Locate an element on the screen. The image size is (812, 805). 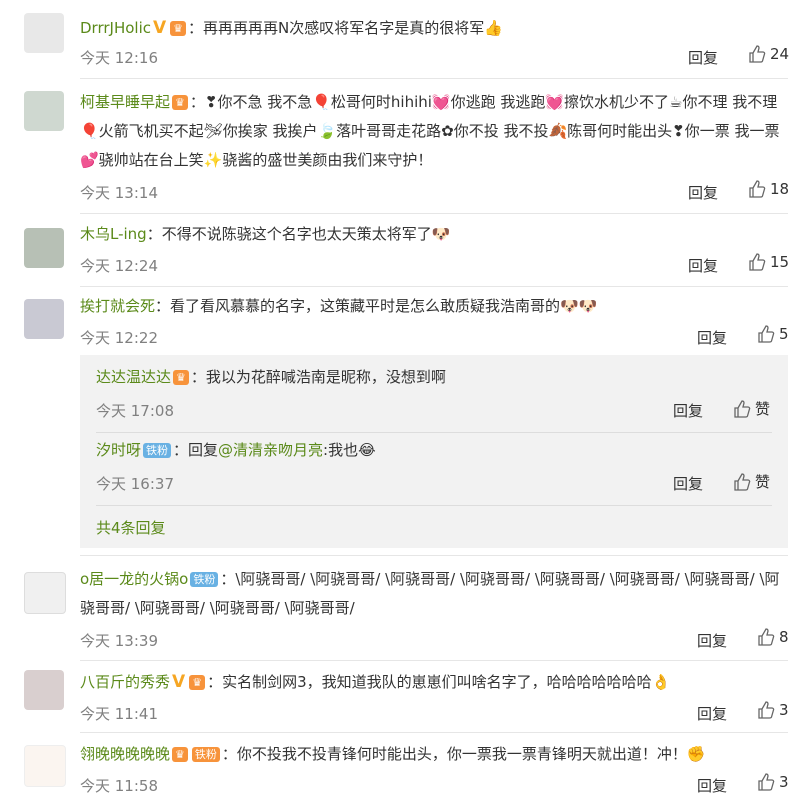
like-count: 15 is located at coordinates (780, 262).